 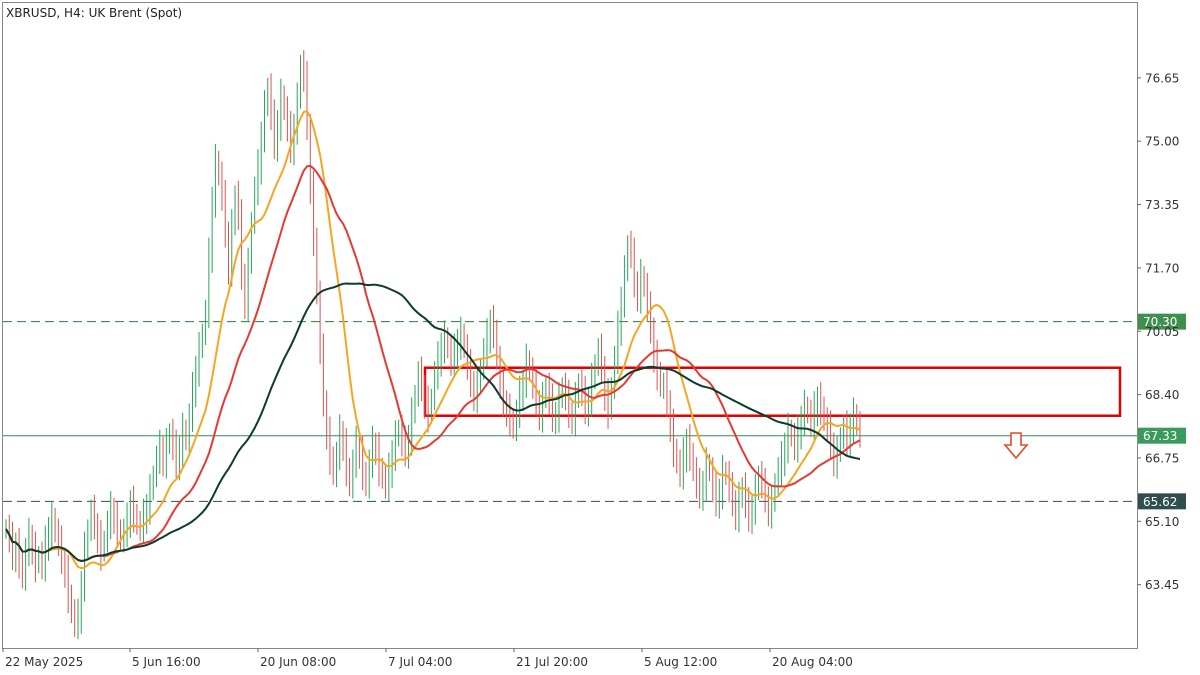 What do you see at coordinates (1162, 205) in the screenshot?
I see `y-tick-label: 73.35` at bounding box center [1162, 205].